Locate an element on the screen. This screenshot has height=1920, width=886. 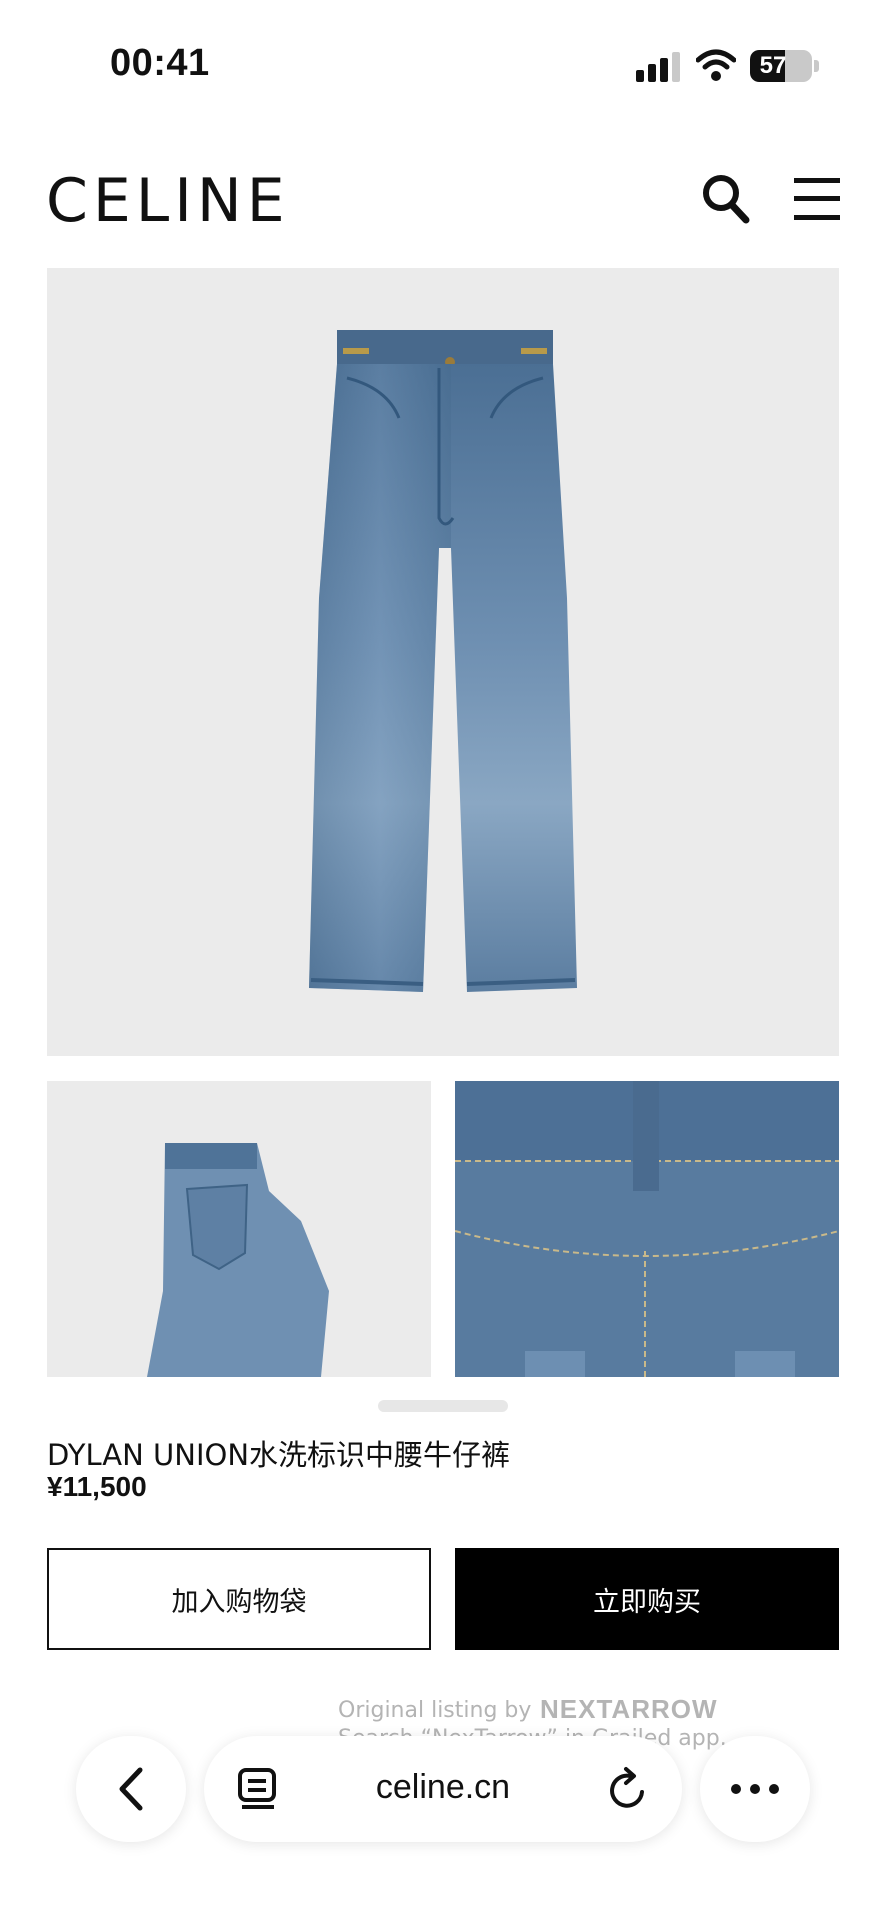
status-time: 00:41 is located at coordinates (160, 63).